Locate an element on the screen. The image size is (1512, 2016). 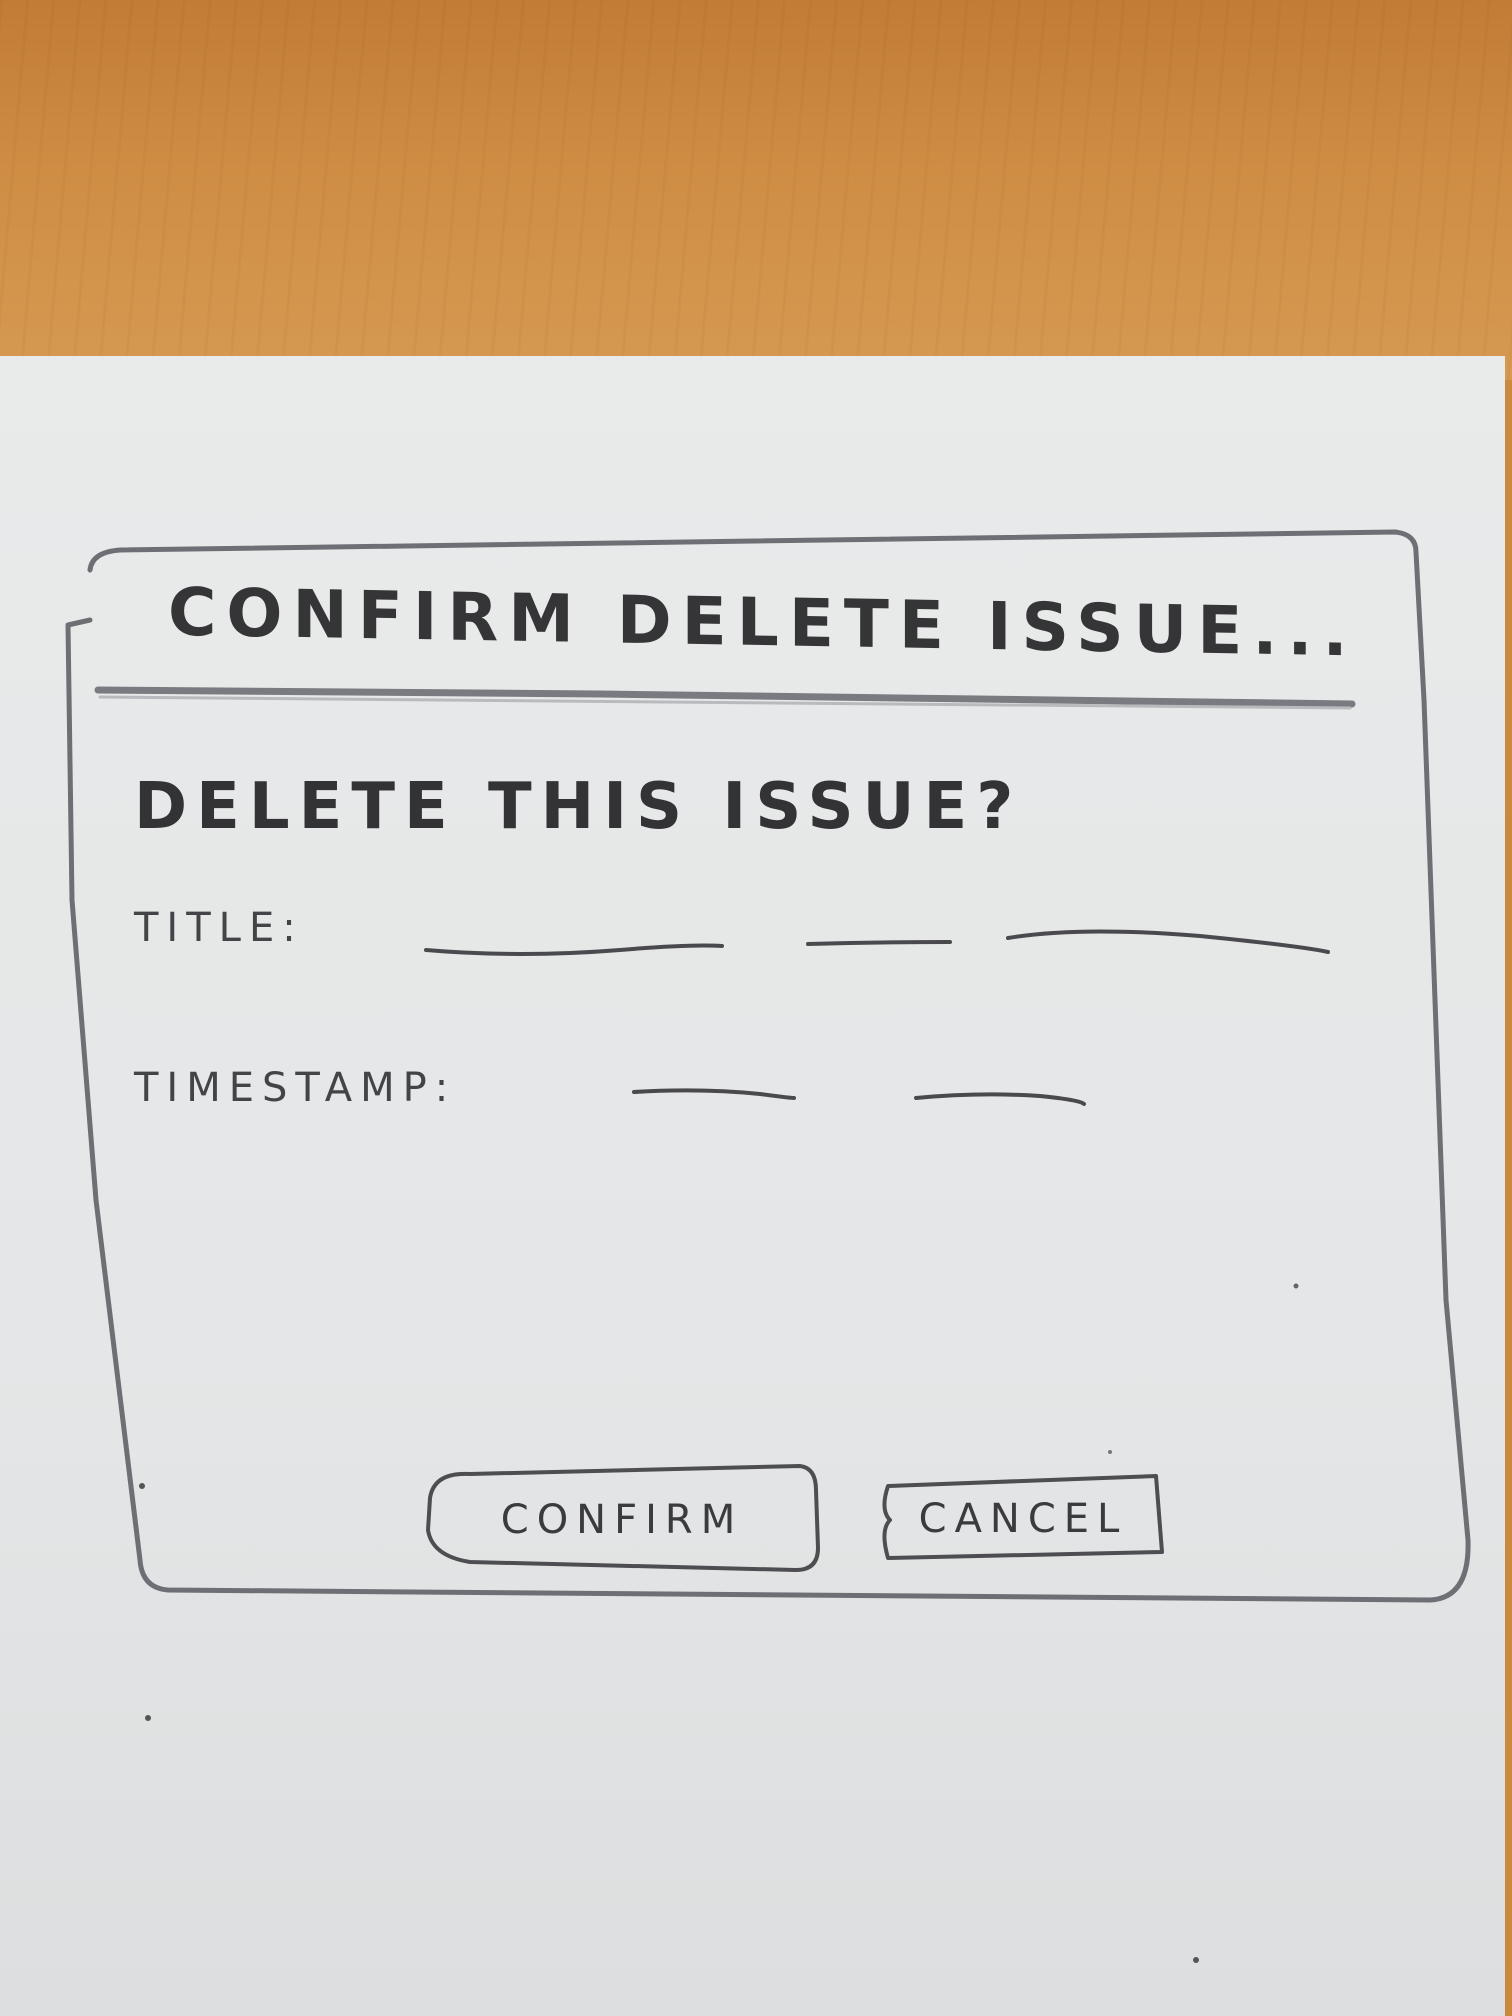
timestamp-field-label: TIMESTAMP: is located at coordinates (295, 1088).